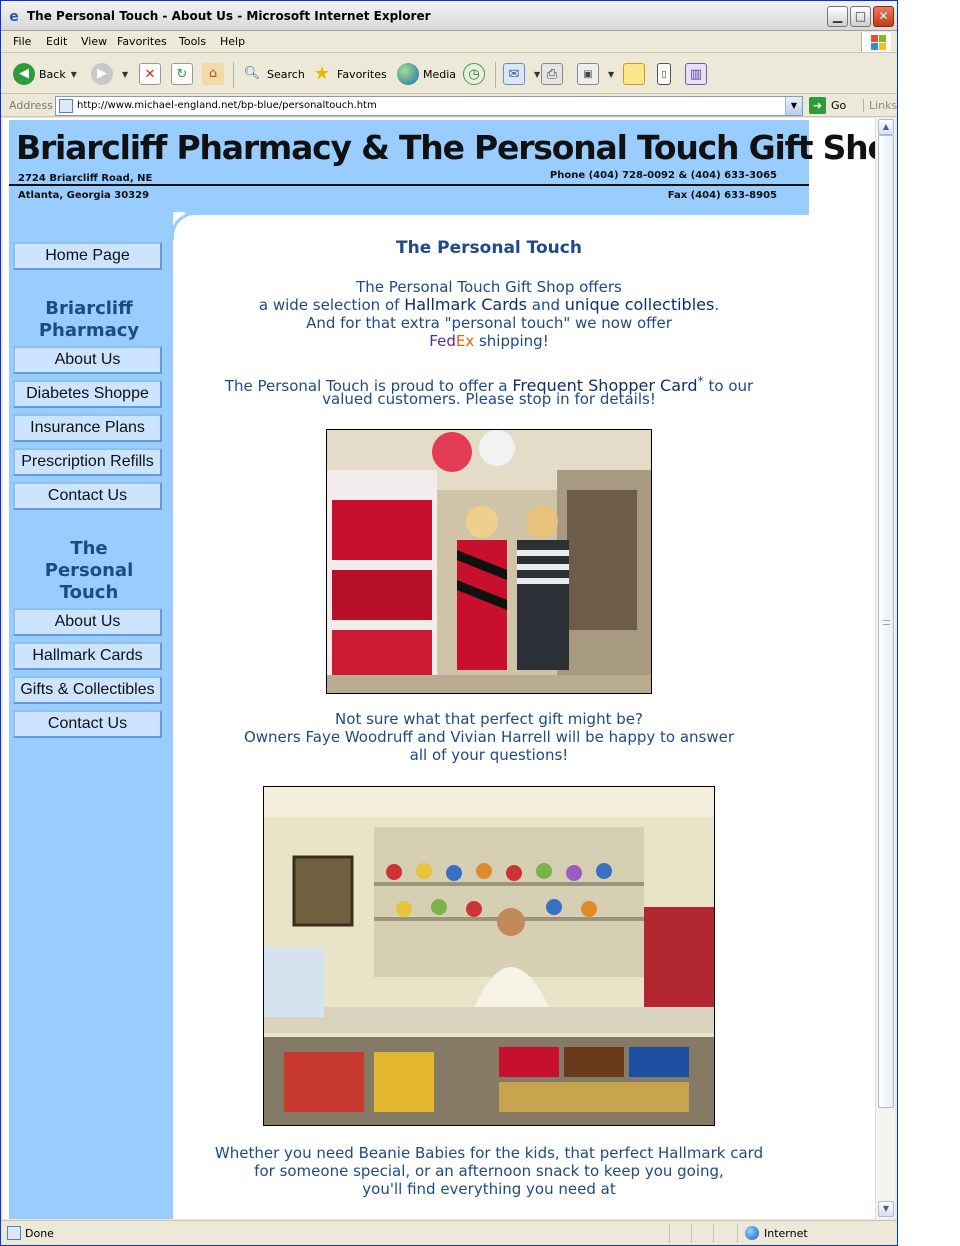 The height and width of the screenshot is (1246, 960). I want to click on favorites-star-icon: ★, so click(322, 73).